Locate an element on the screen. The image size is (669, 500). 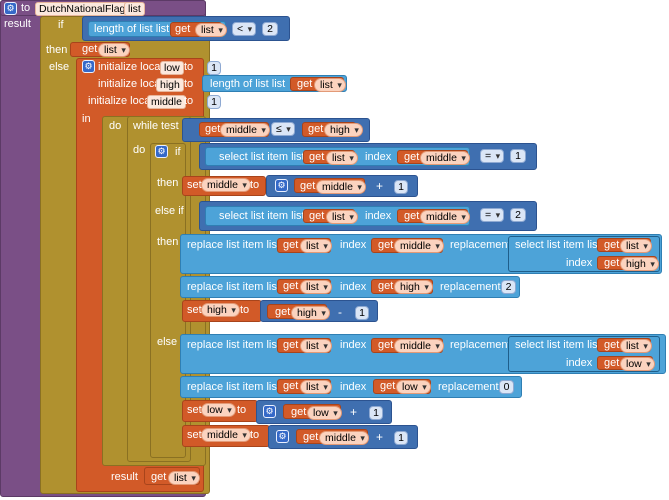
parameter-field: list is located at coordinates (134, 9).